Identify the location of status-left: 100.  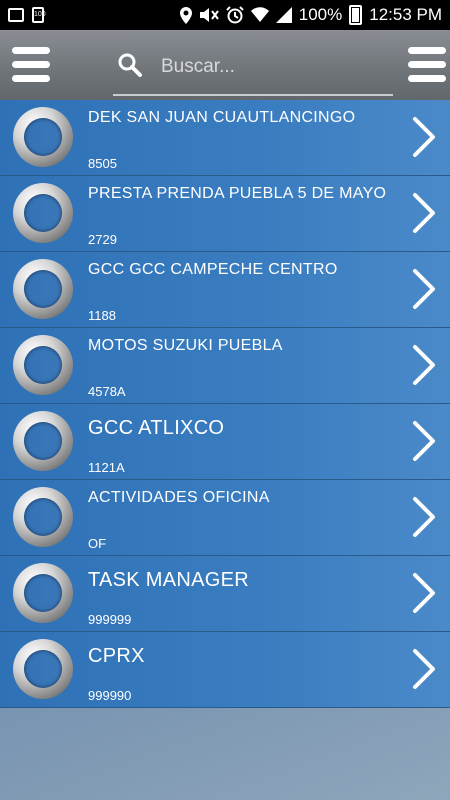
(23, 15).